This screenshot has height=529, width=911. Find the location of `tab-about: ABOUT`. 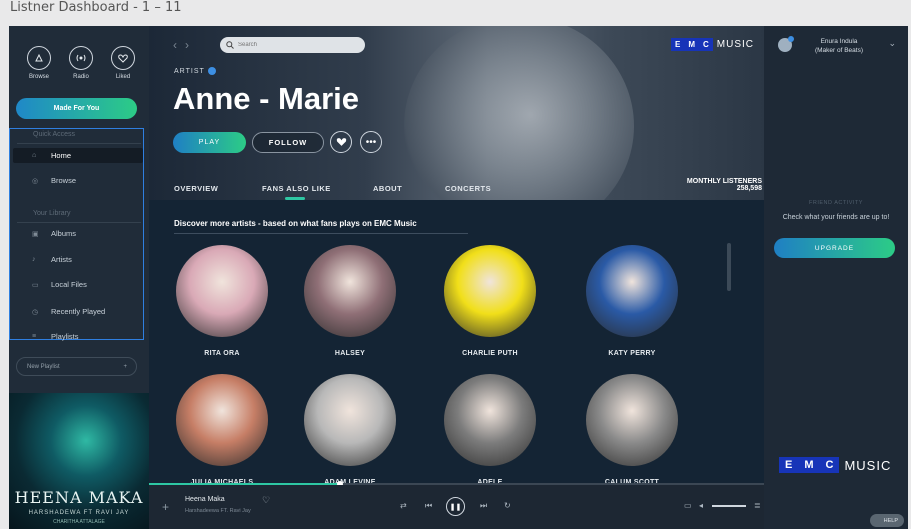

tab-about: ABOUT is located at coordinates (387, 188).